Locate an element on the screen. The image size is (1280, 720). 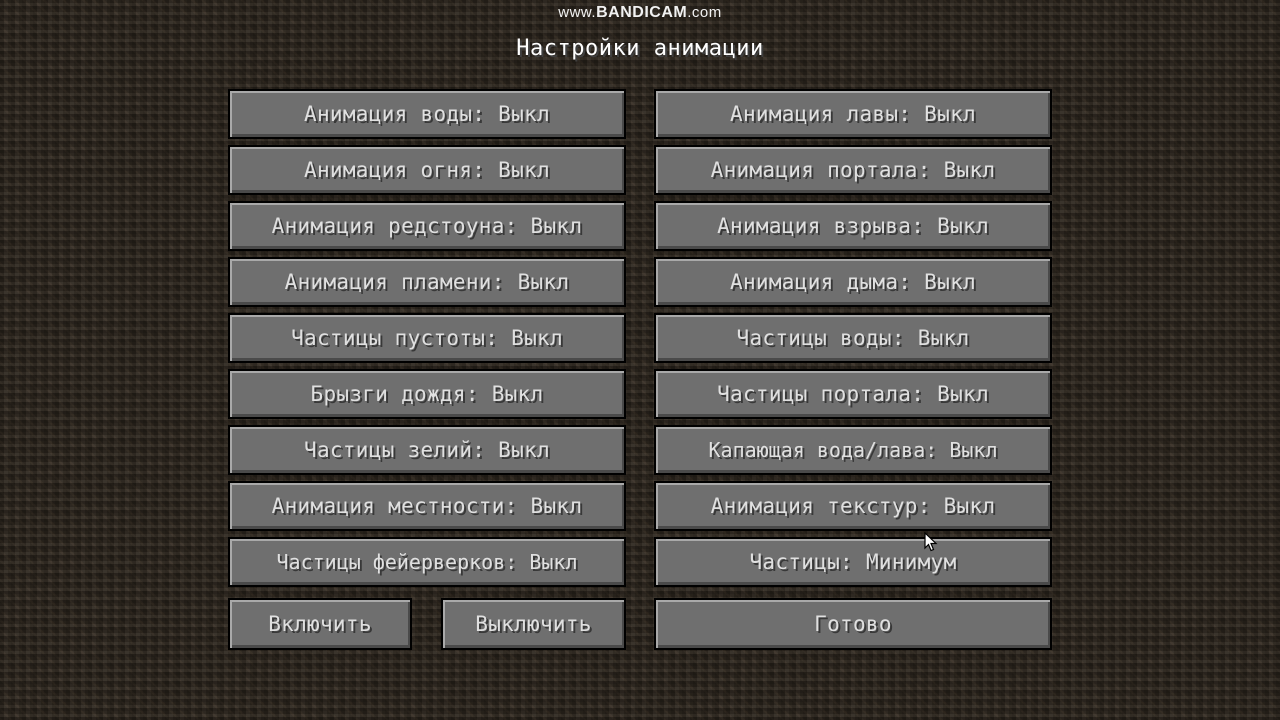
watermark-suffix: .com is located at coordinates (704, 12).